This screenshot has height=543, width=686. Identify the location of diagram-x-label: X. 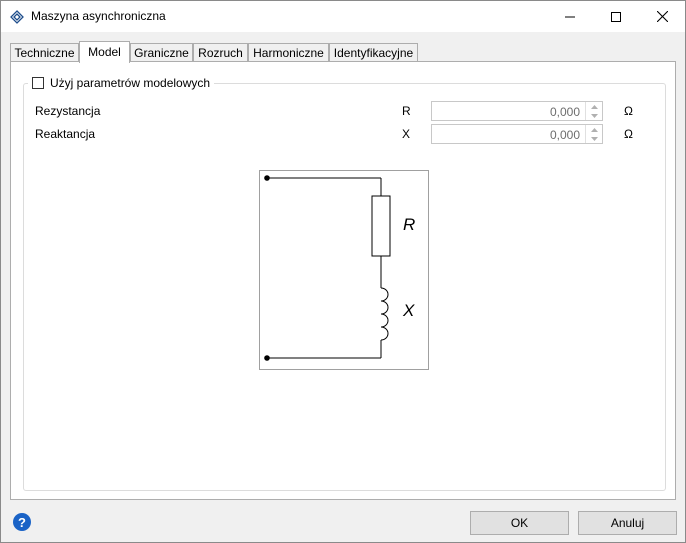
(408, 310).